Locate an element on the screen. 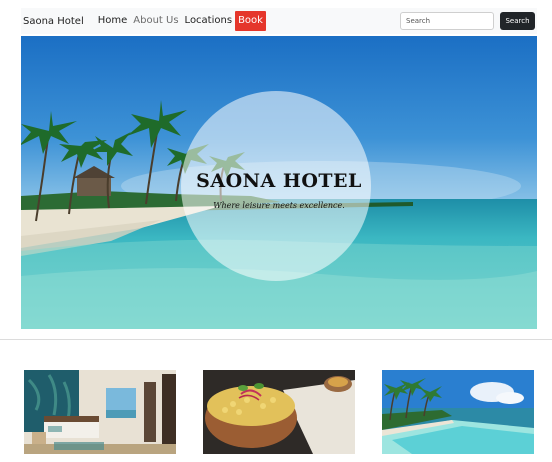 This screenshot has width=552, height=462. nav-link-about-us: About Us is located at coordinates (155, 21).